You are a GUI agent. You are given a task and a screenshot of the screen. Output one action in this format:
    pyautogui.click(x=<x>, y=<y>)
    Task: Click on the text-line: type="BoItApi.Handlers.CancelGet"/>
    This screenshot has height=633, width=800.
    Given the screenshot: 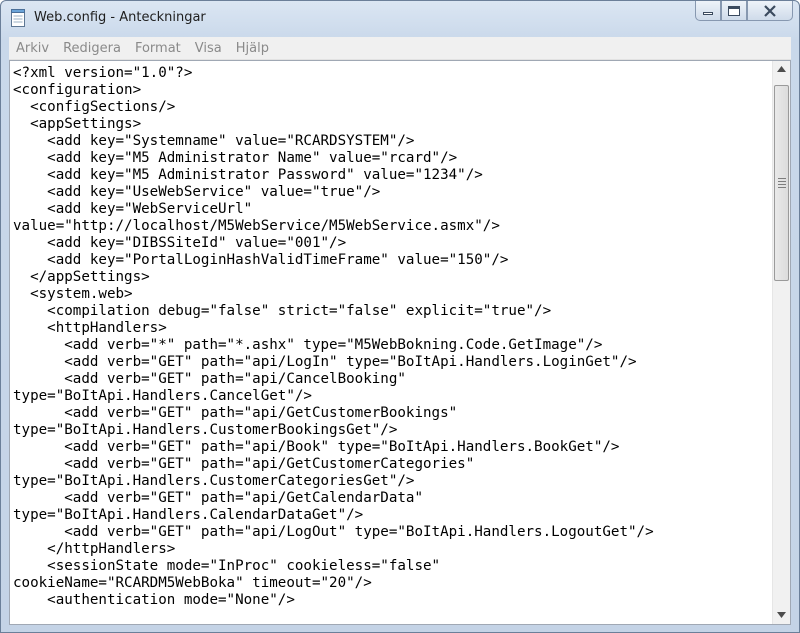 What is the action you would take?
    pyautogui.click(x=162, y=396)
    